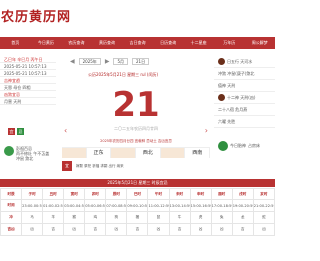 The width and height of the screenshot is (320, 261). What do you see at coordinates (32, 217) in the screenshot?
I see `table-cell: 马` at bounding box center [32, 217].